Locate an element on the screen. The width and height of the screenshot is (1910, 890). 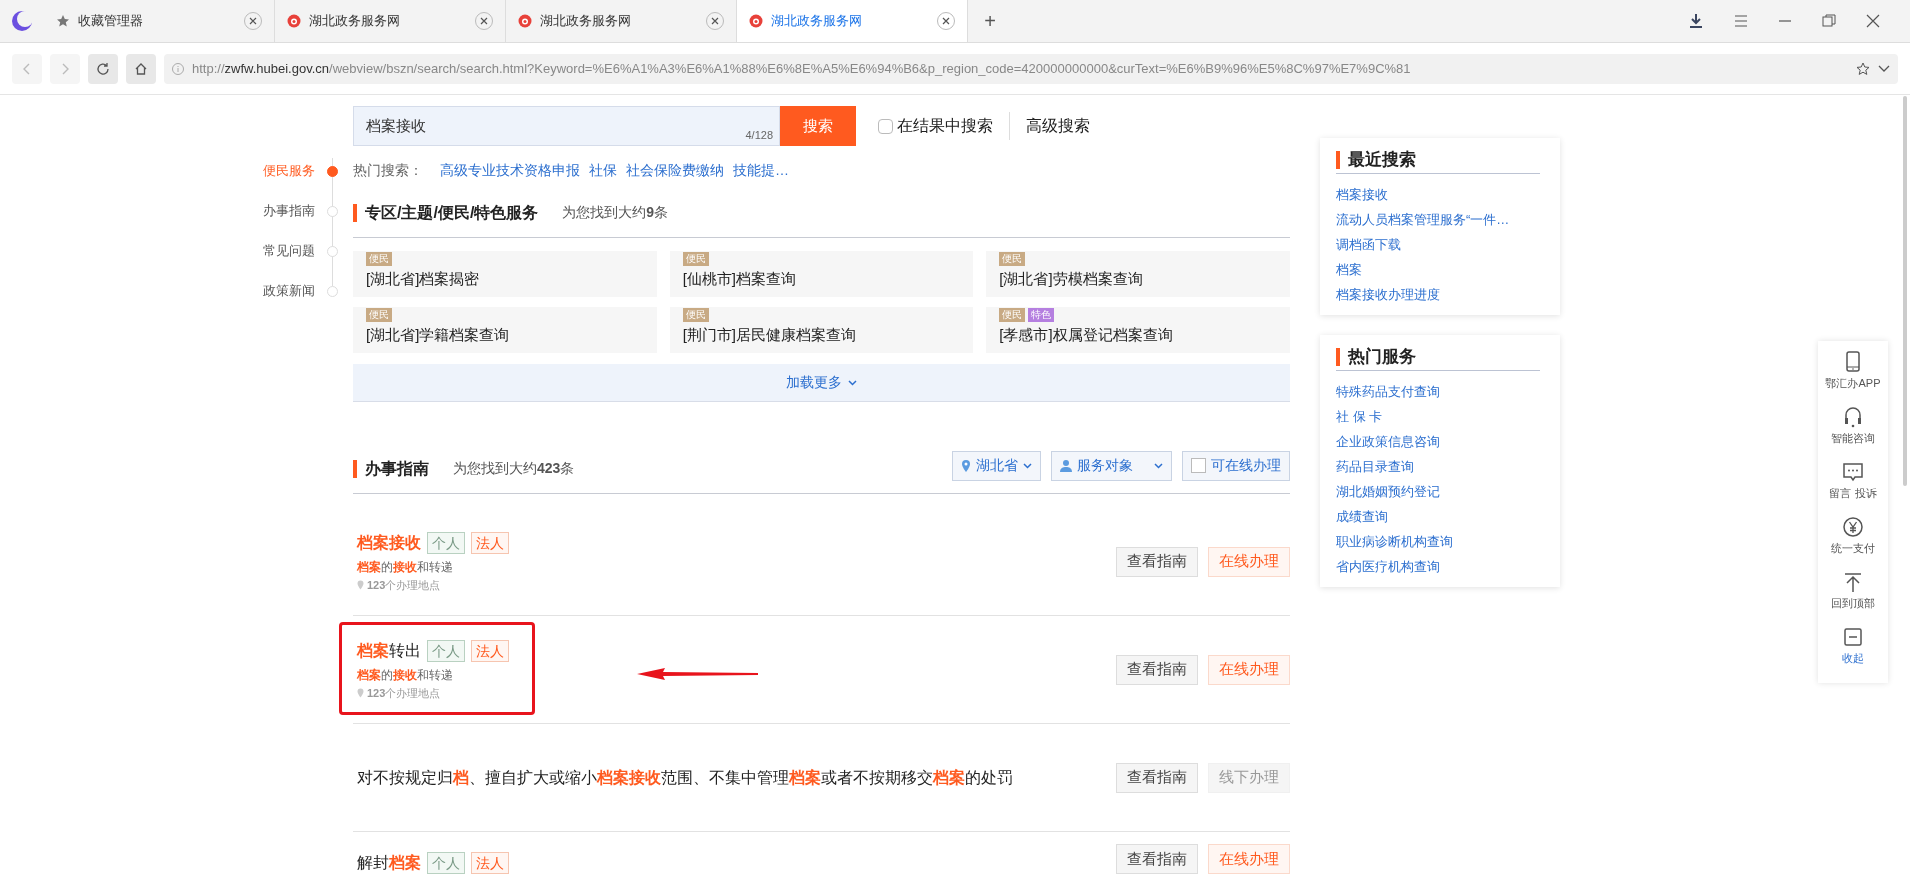
browser-tab: 收藏管理器 is located at coordinates (159, 21).